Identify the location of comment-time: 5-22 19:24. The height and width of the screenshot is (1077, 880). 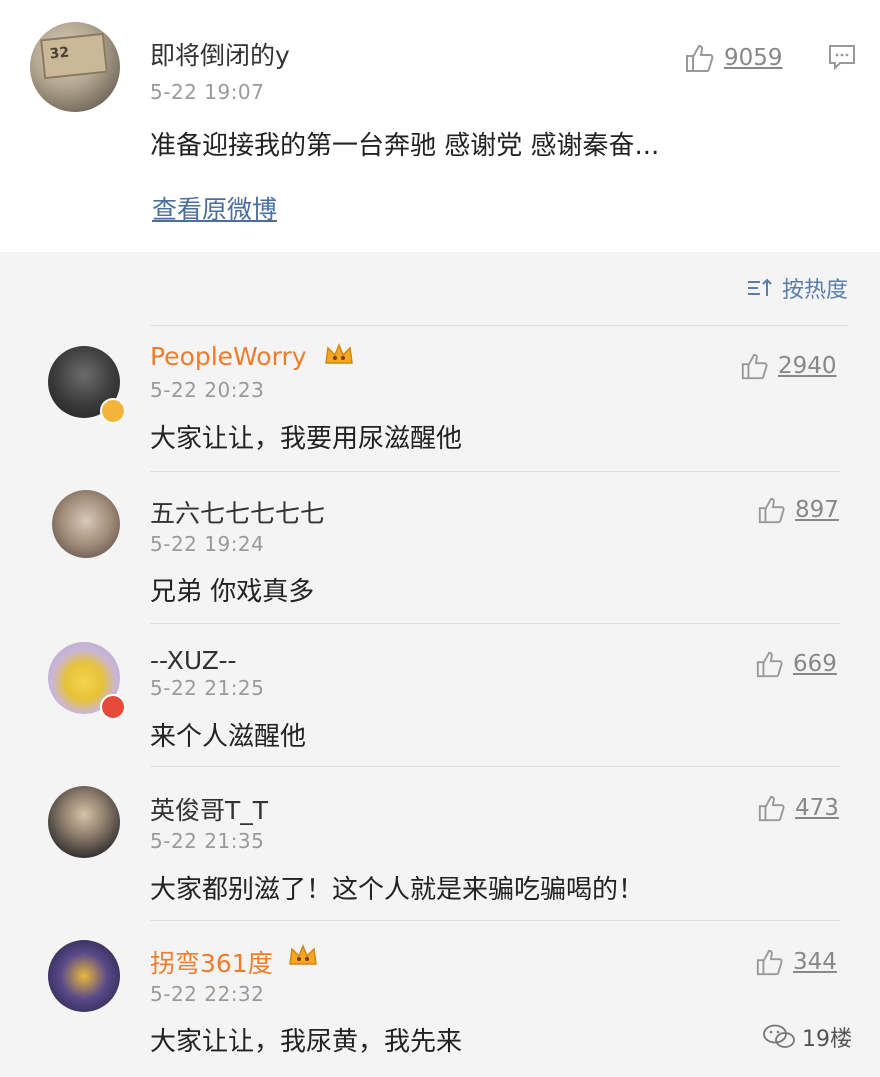
(207, 544).